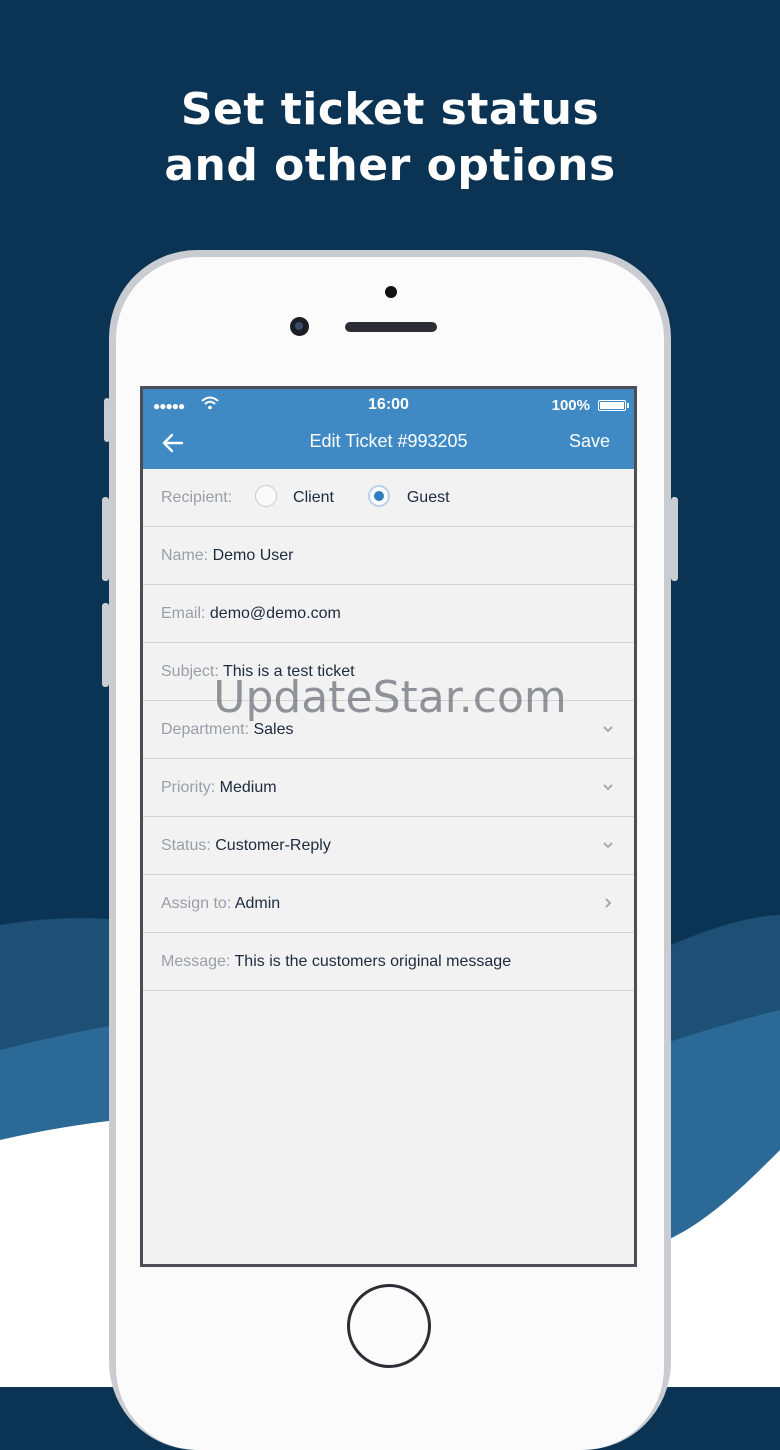 The image size is (780, 1450). Describe the element at coordinates (373, 961) in the screenshot. I see `message-value: This is the customers original message` at that location.